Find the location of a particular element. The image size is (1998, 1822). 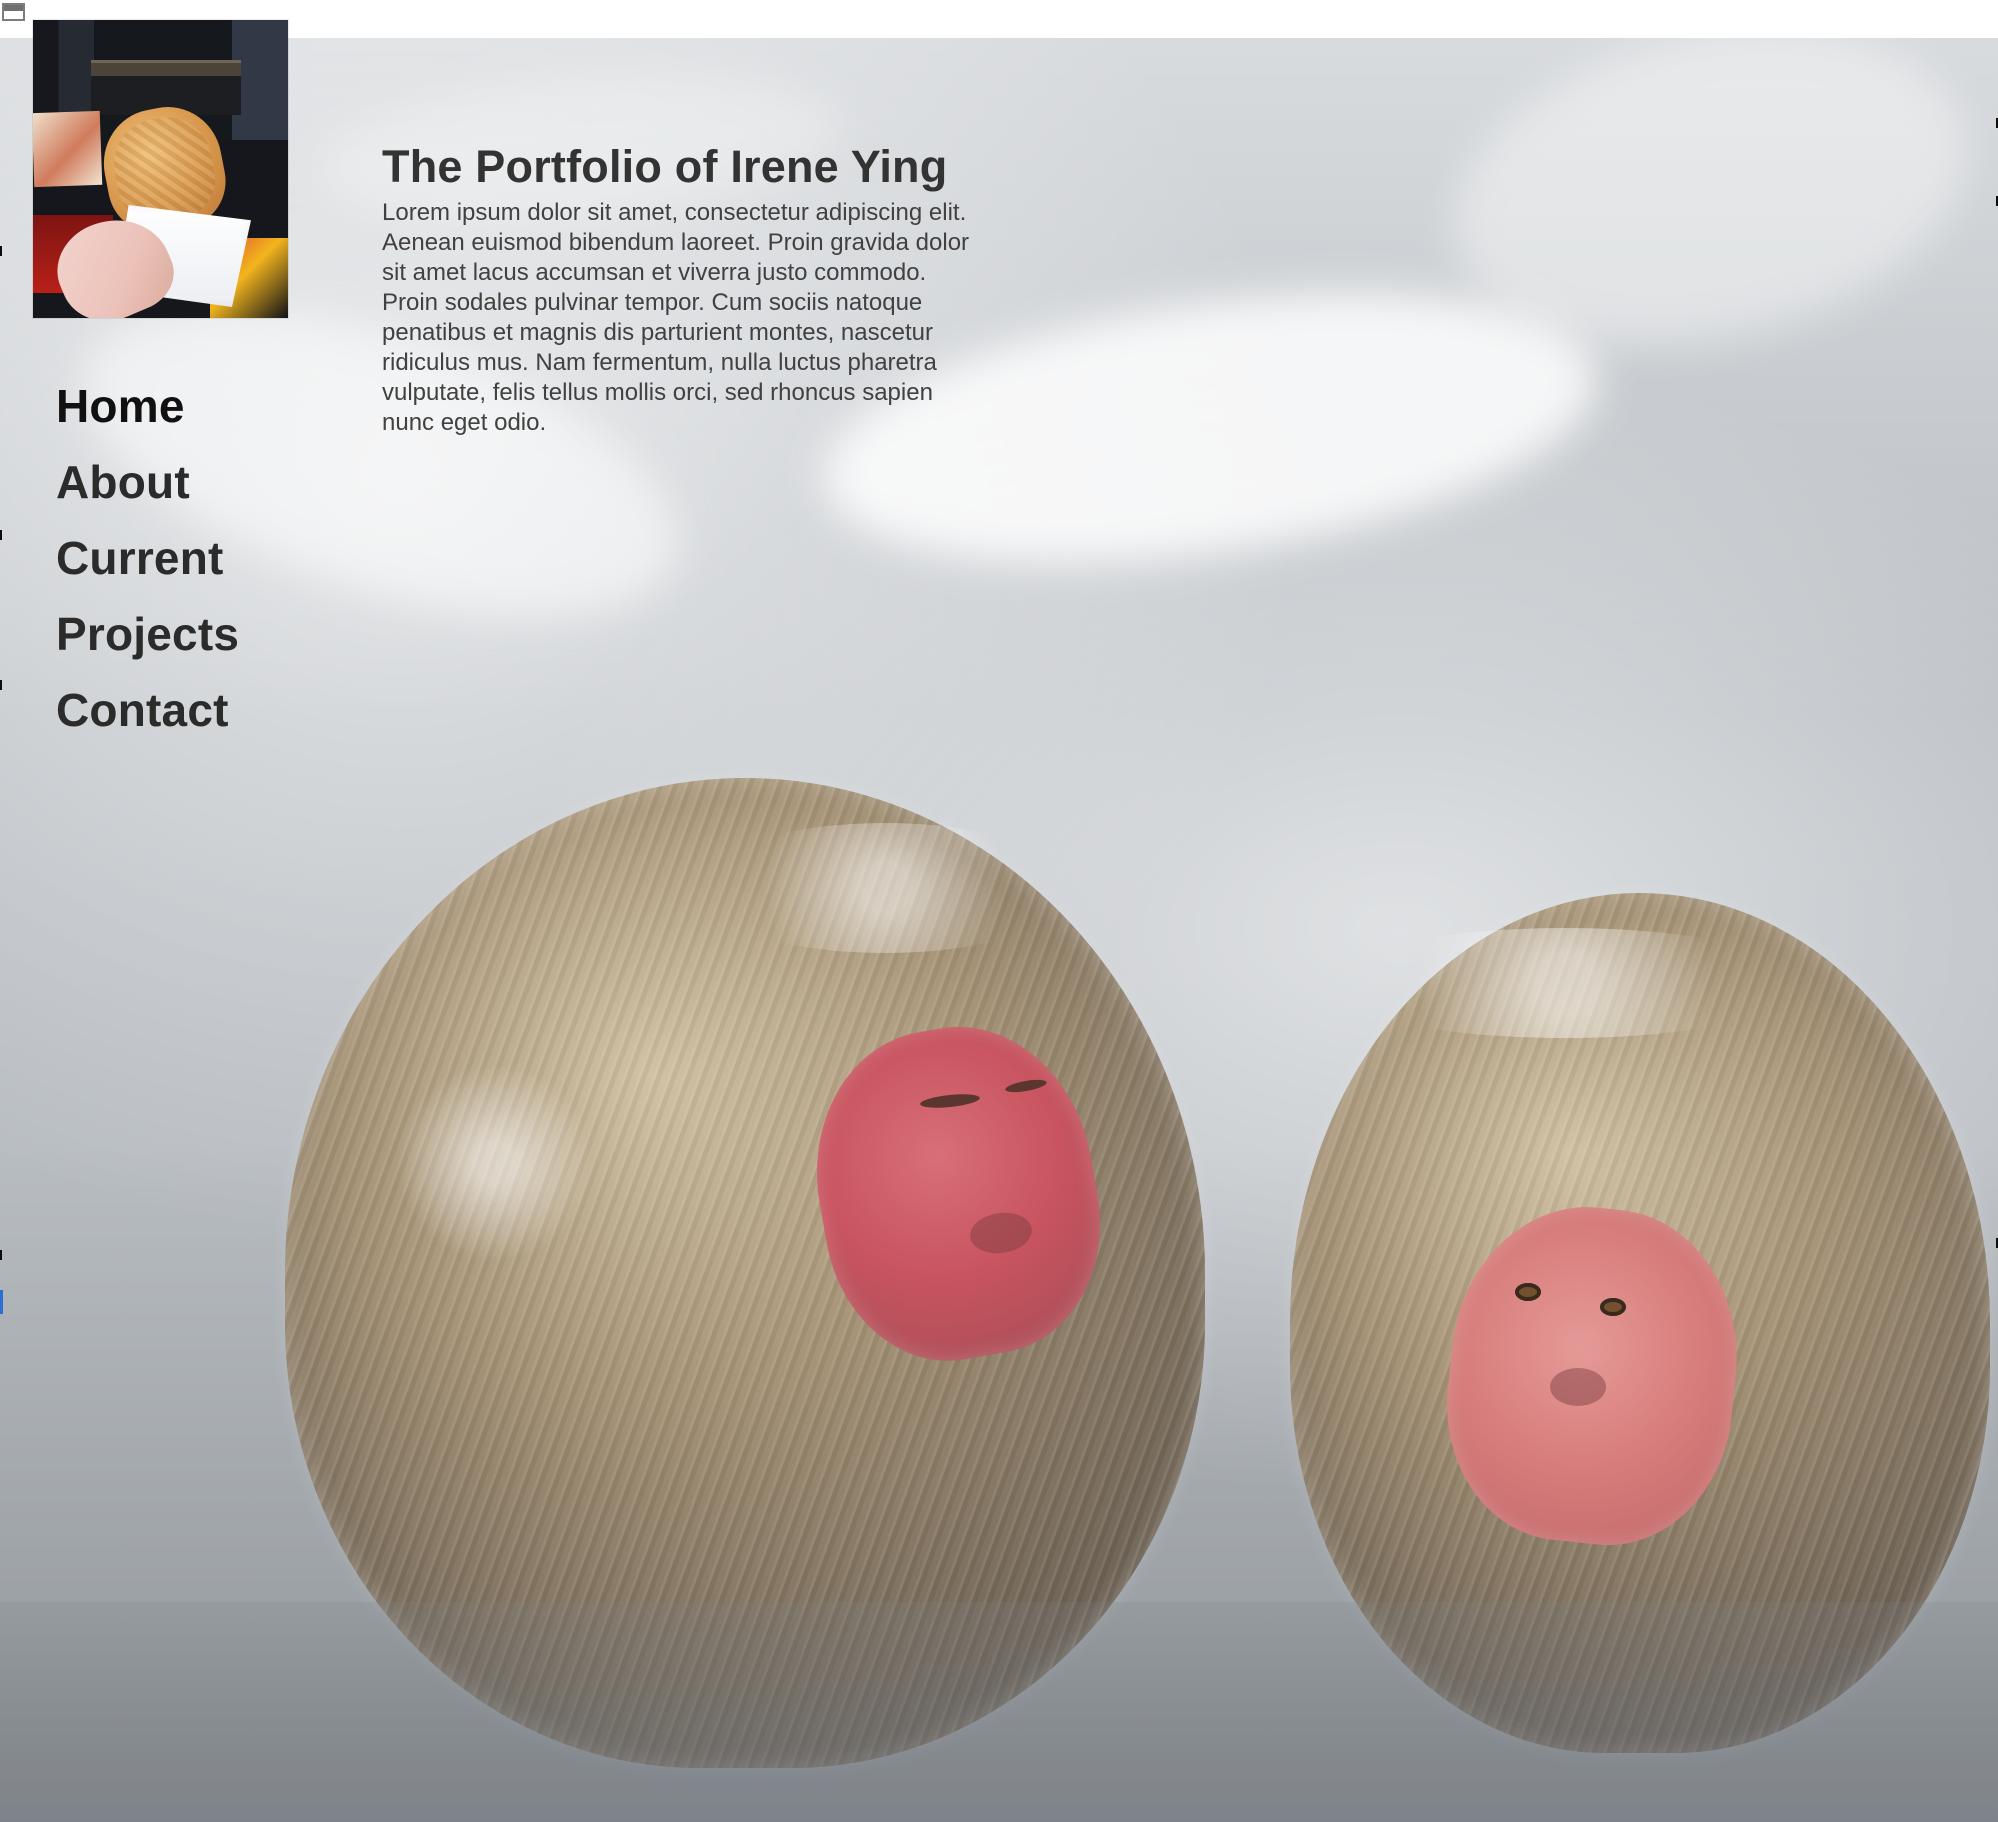

hot-spring-water is located at coordinates (999, 1712).